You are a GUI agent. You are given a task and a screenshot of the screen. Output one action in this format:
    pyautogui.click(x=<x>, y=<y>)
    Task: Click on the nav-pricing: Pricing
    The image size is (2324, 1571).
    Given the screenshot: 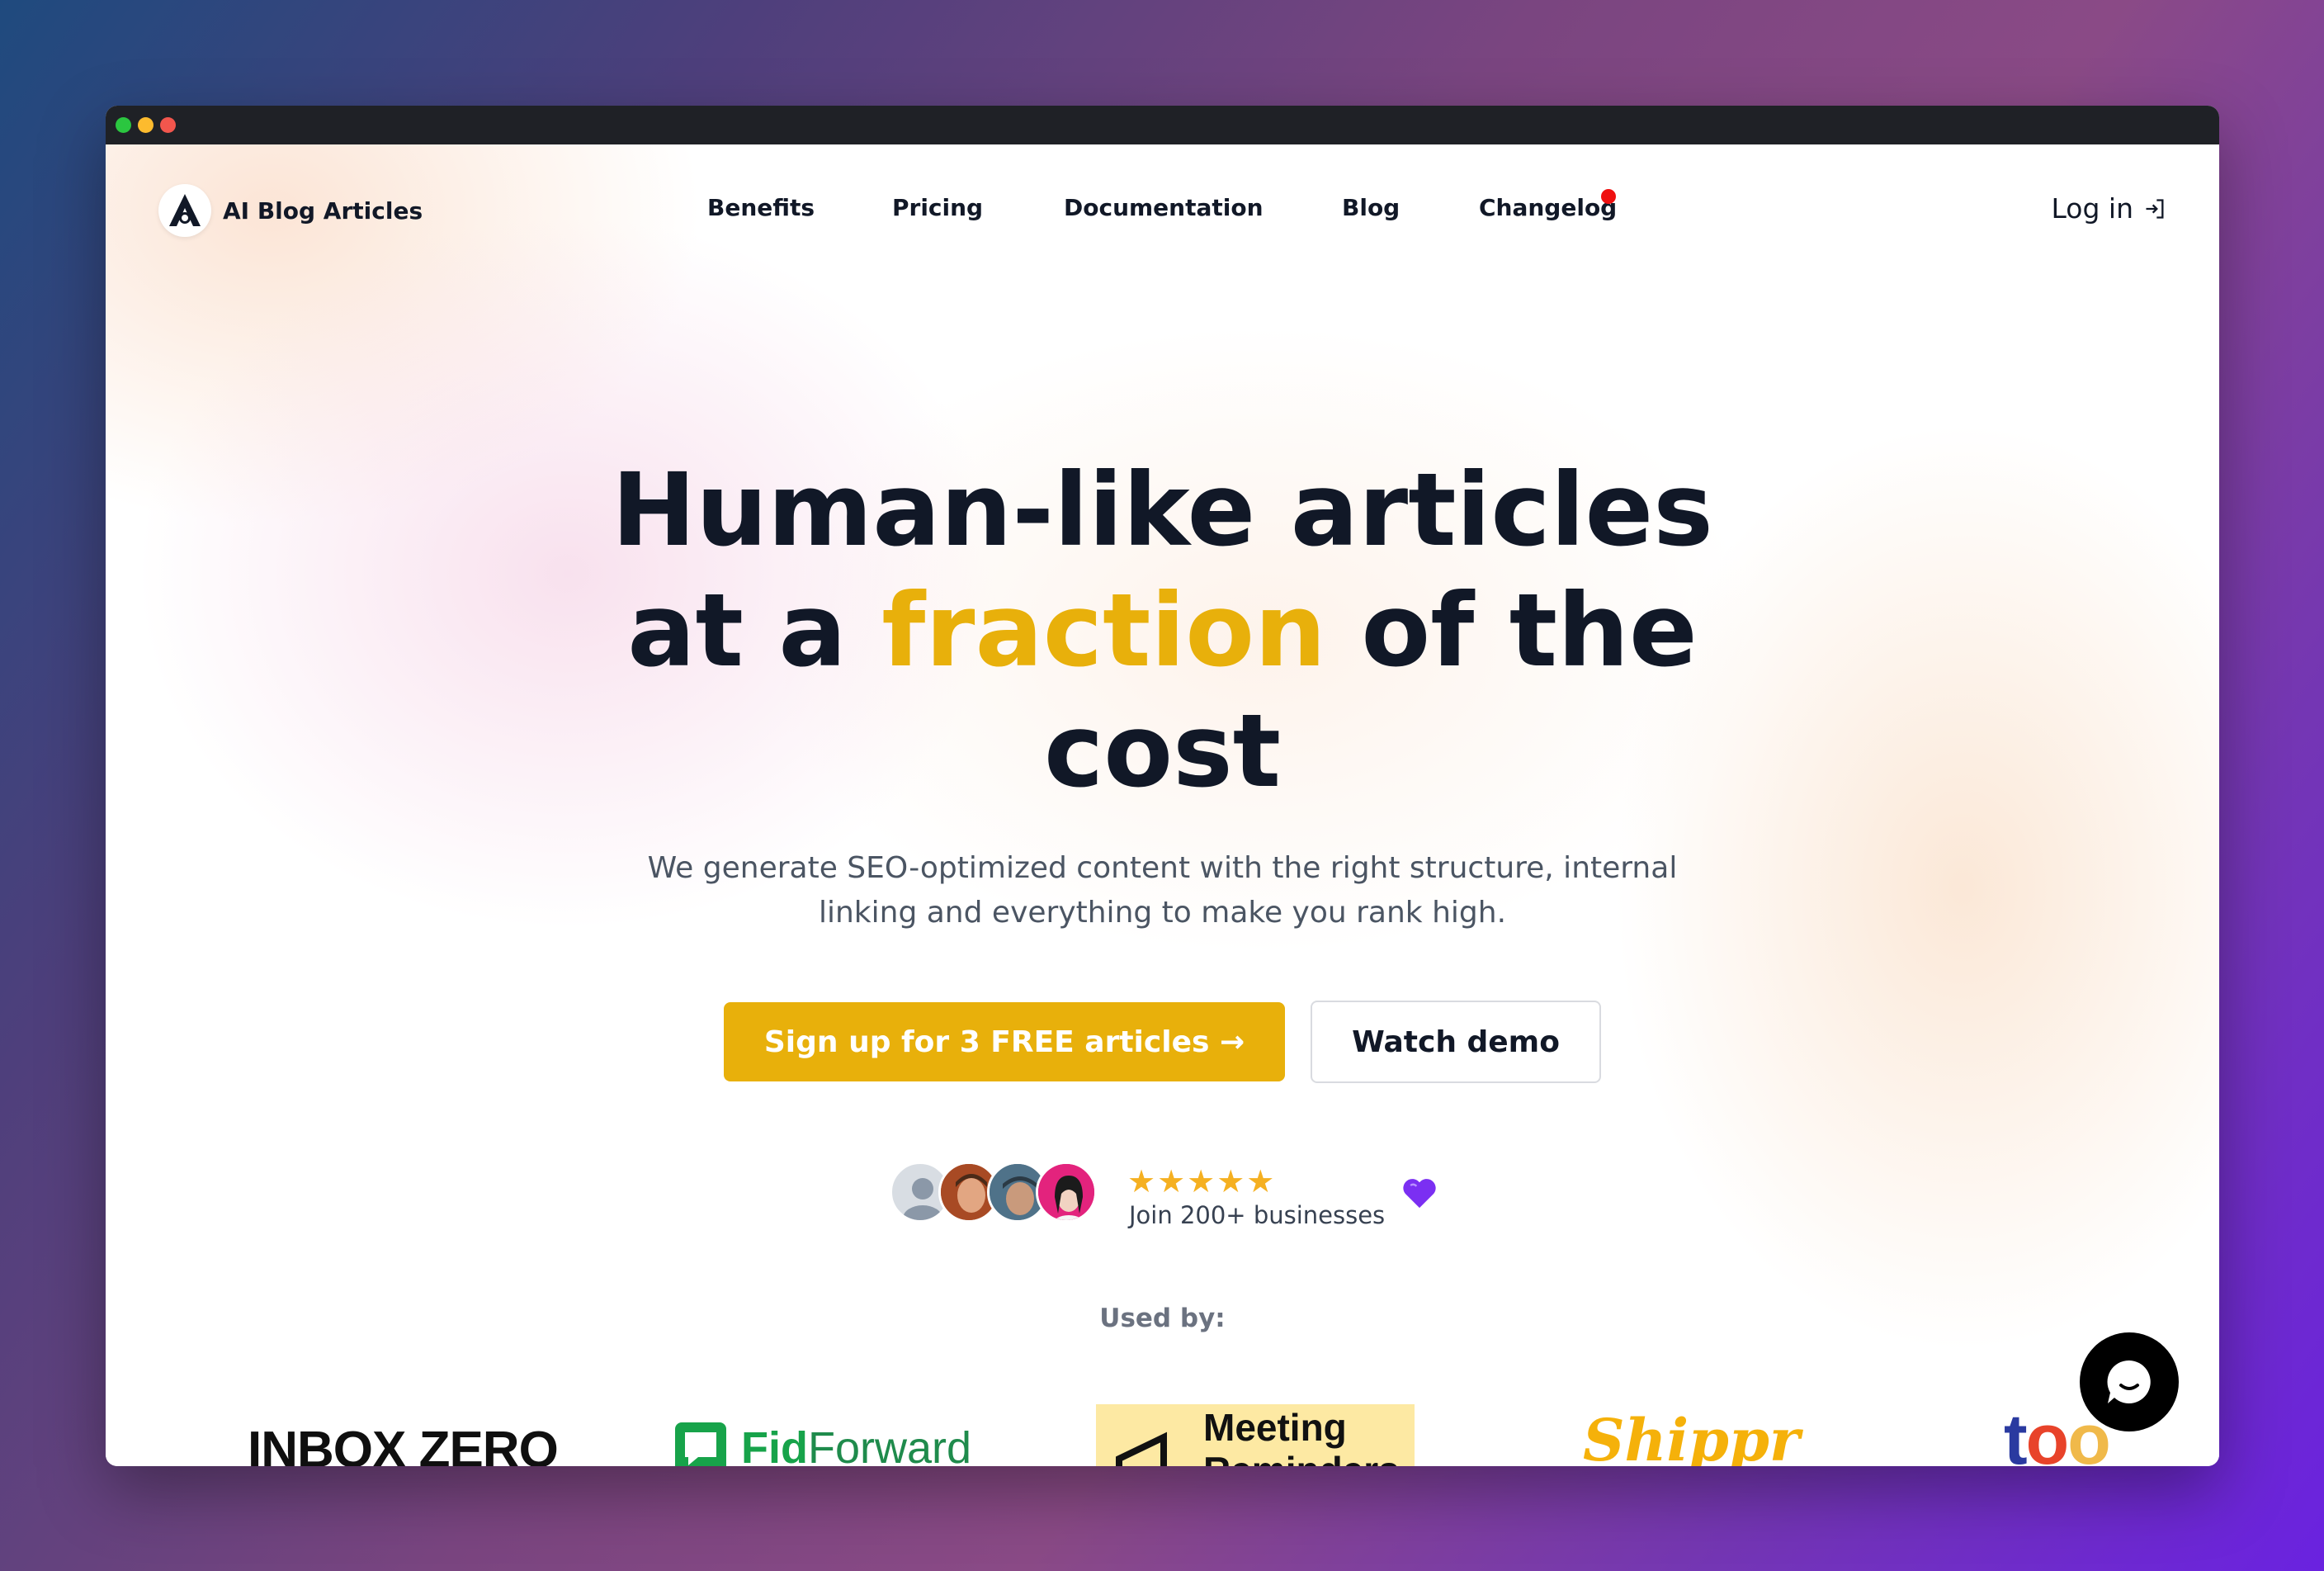 What is the action you would take?
    pyautogui.click(x=937, y=207)
    